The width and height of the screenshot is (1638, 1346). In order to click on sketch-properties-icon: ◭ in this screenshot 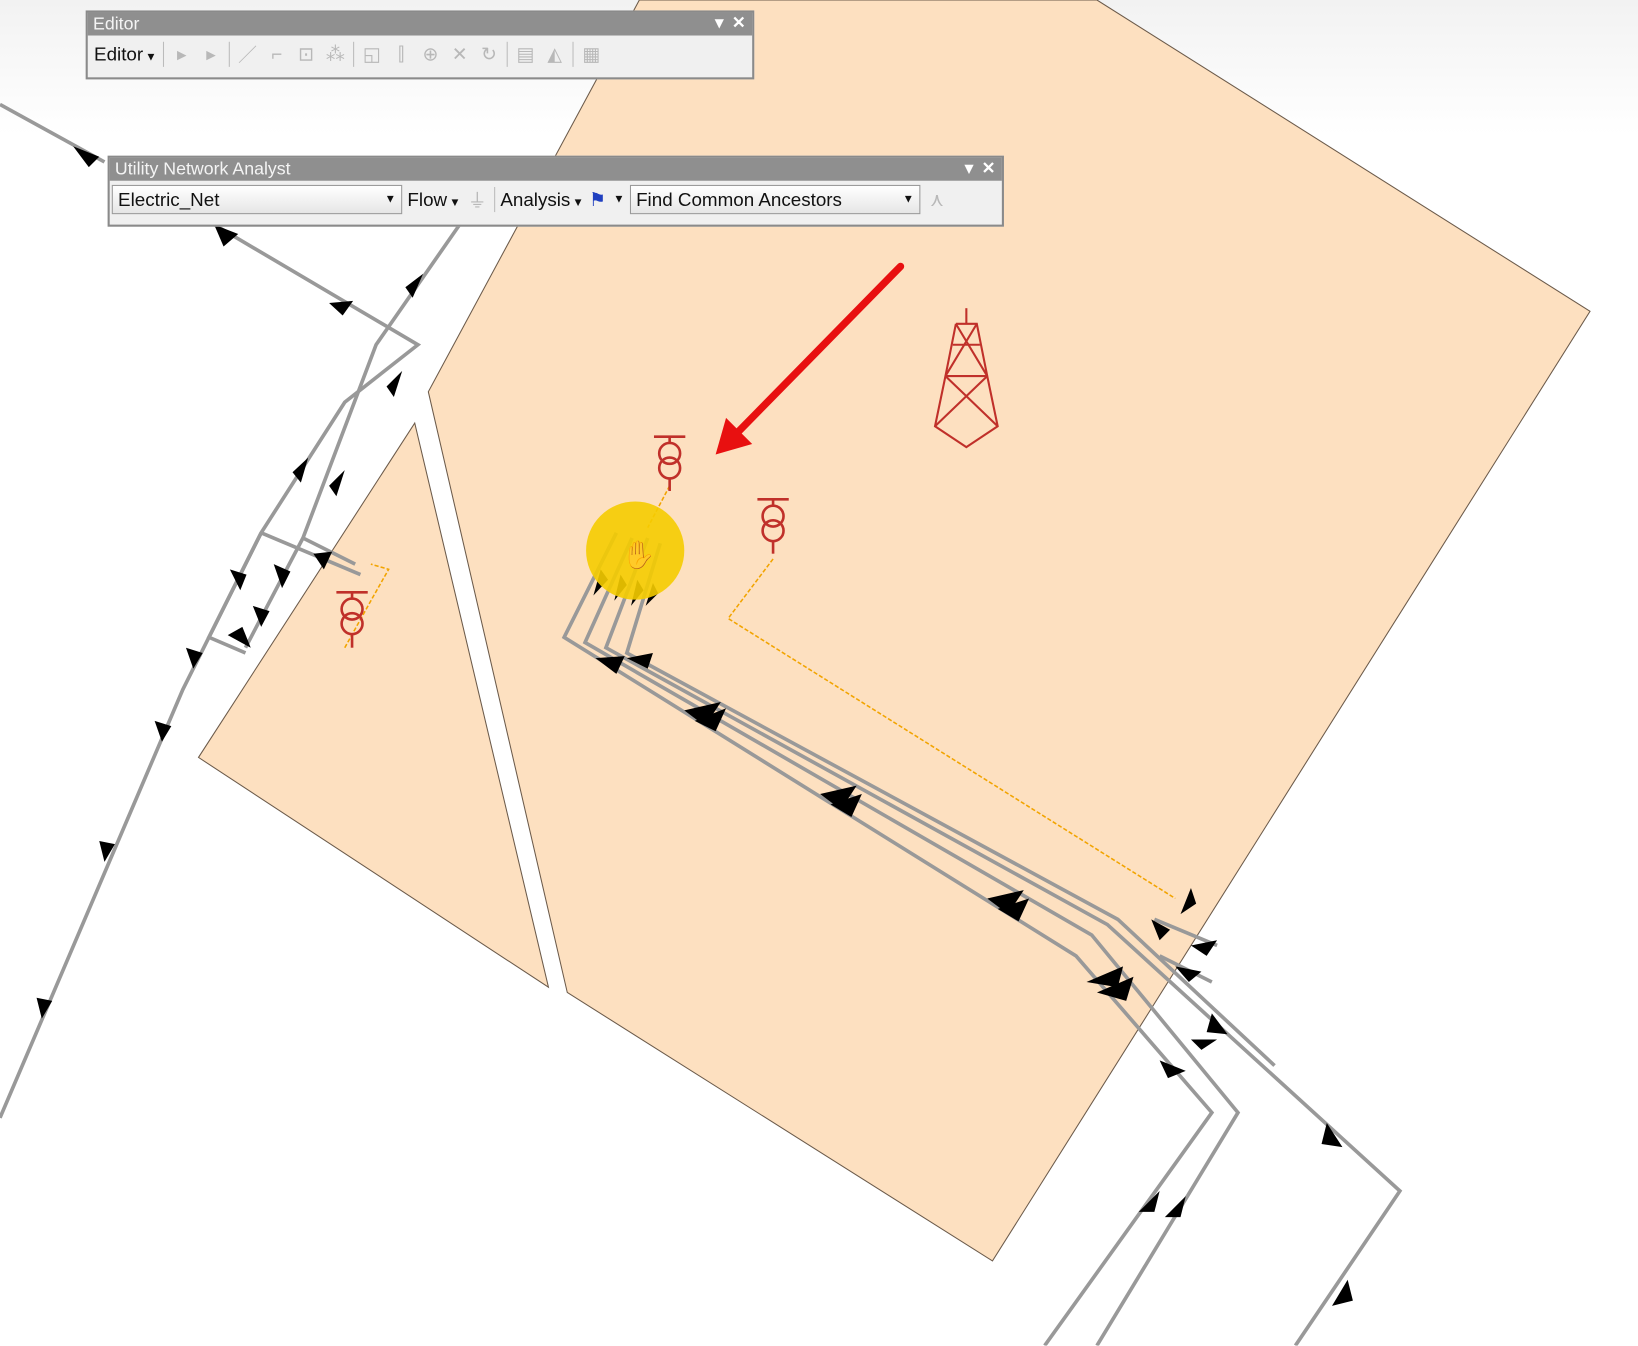, I will do `click(554, 54)`.